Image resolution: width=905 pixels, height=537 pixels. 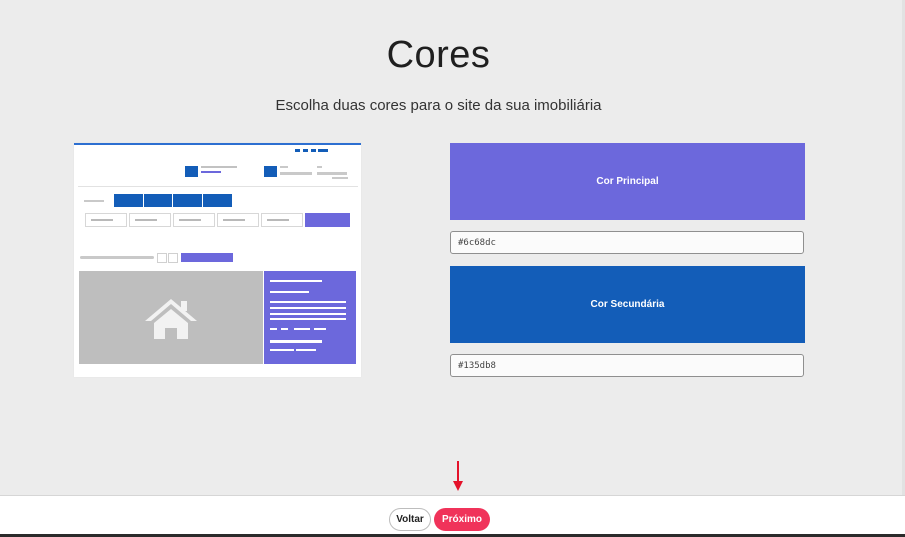 I want to click on preview-image, so click(x=171, y=317).